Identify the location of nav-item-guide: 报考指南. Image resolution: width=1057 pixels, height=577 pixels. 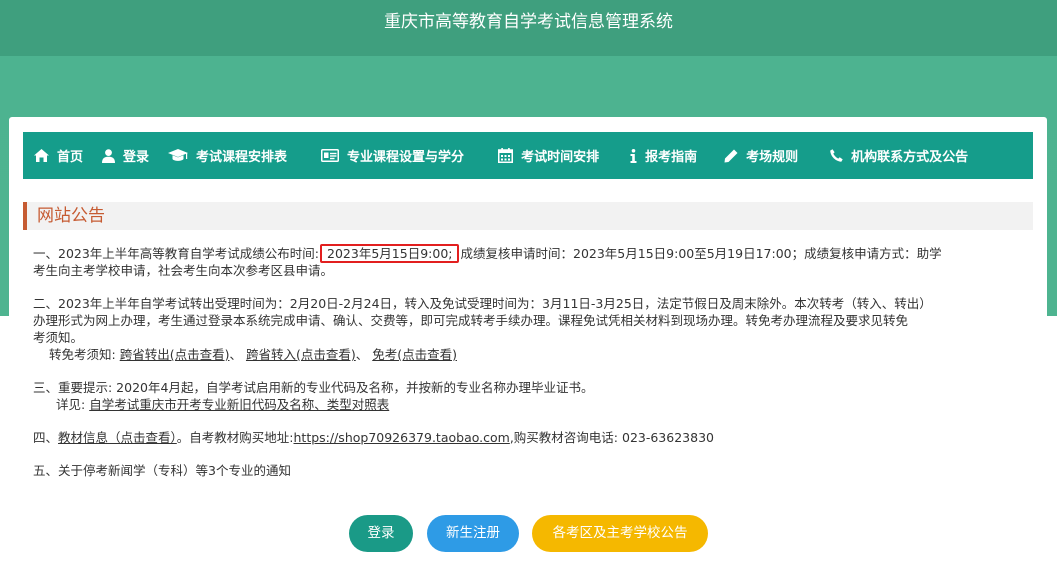
(663, 155).